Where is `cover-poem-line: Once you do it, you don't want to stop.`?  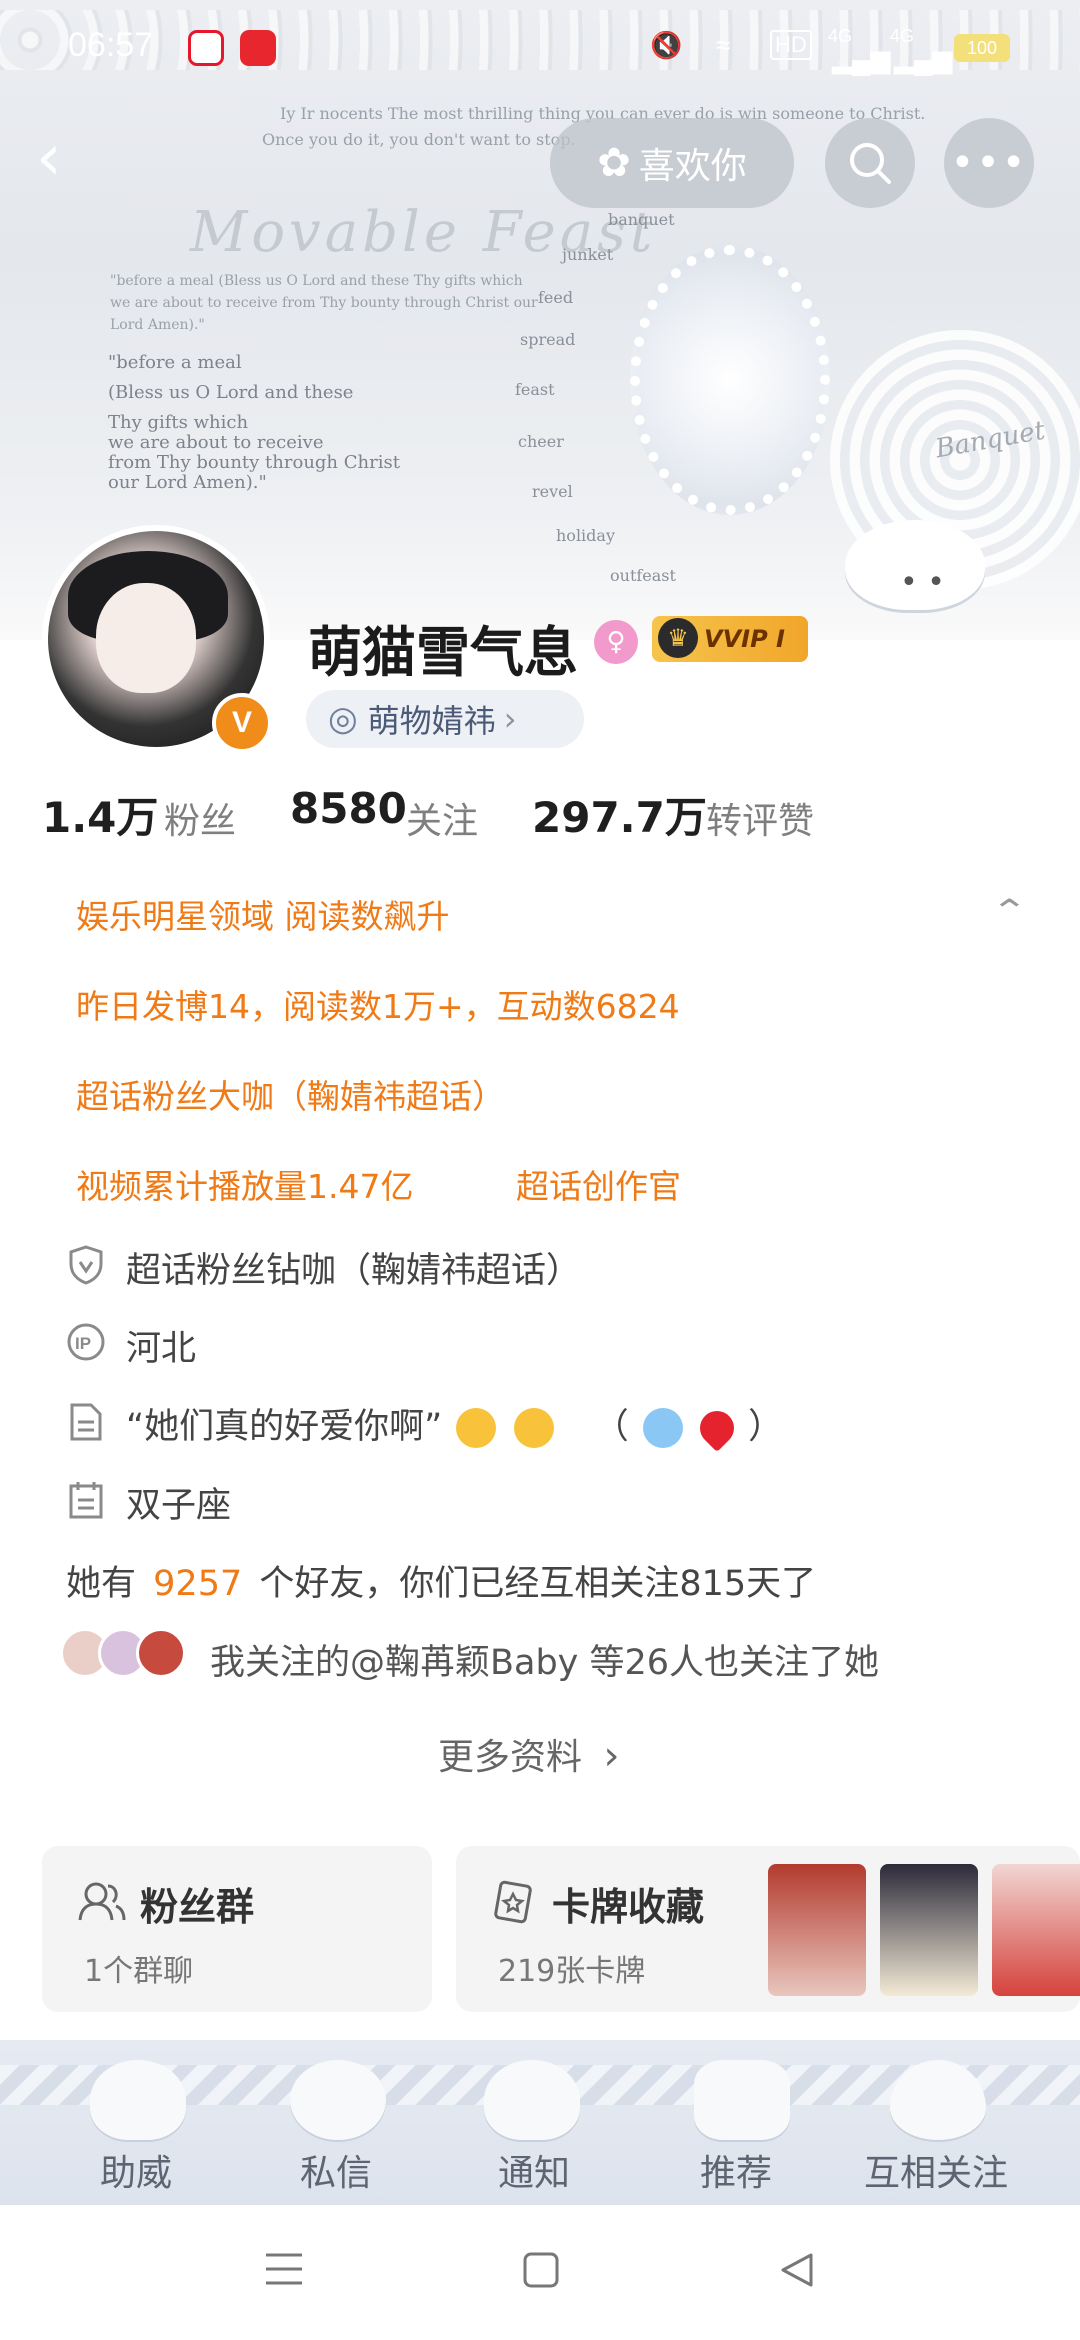
cover-poem-line: Once you do it, you don't want to stop. is located at coordinates (419, 139).